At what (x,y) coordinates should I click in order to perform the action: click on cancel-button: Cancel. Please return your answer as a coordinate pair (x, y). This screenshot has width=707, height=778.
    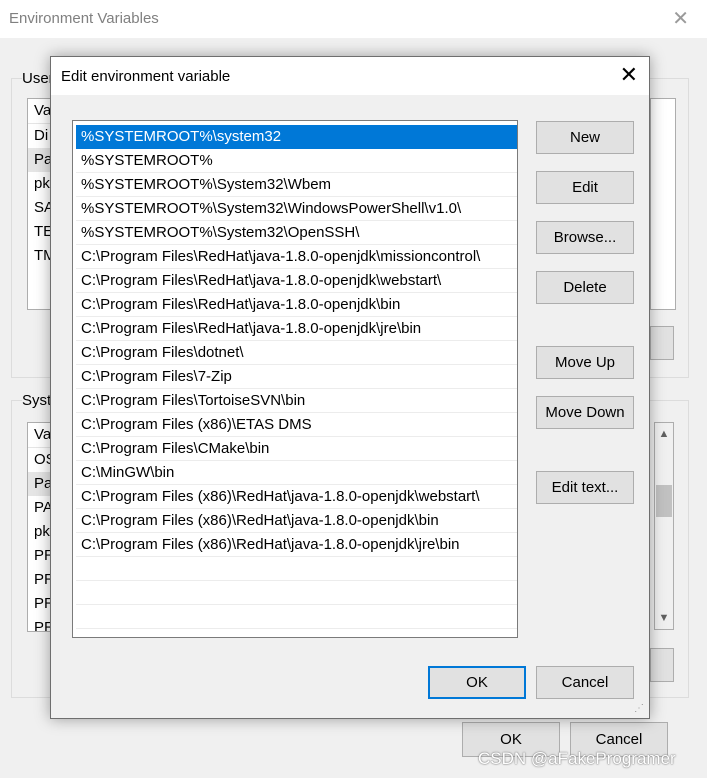
    Looking at the image, I should click on (585, 682).